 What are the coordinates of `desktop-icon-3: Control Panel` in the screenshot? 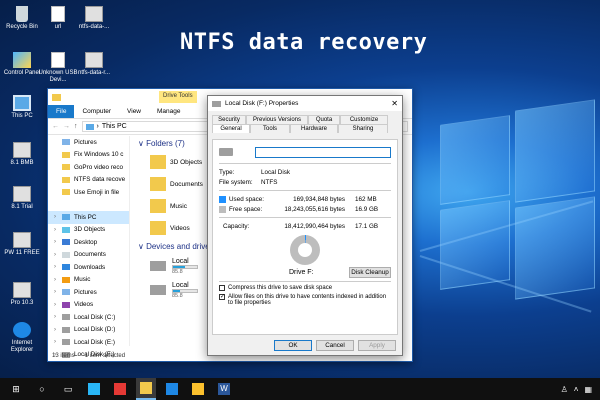 It's located at (22, 64).